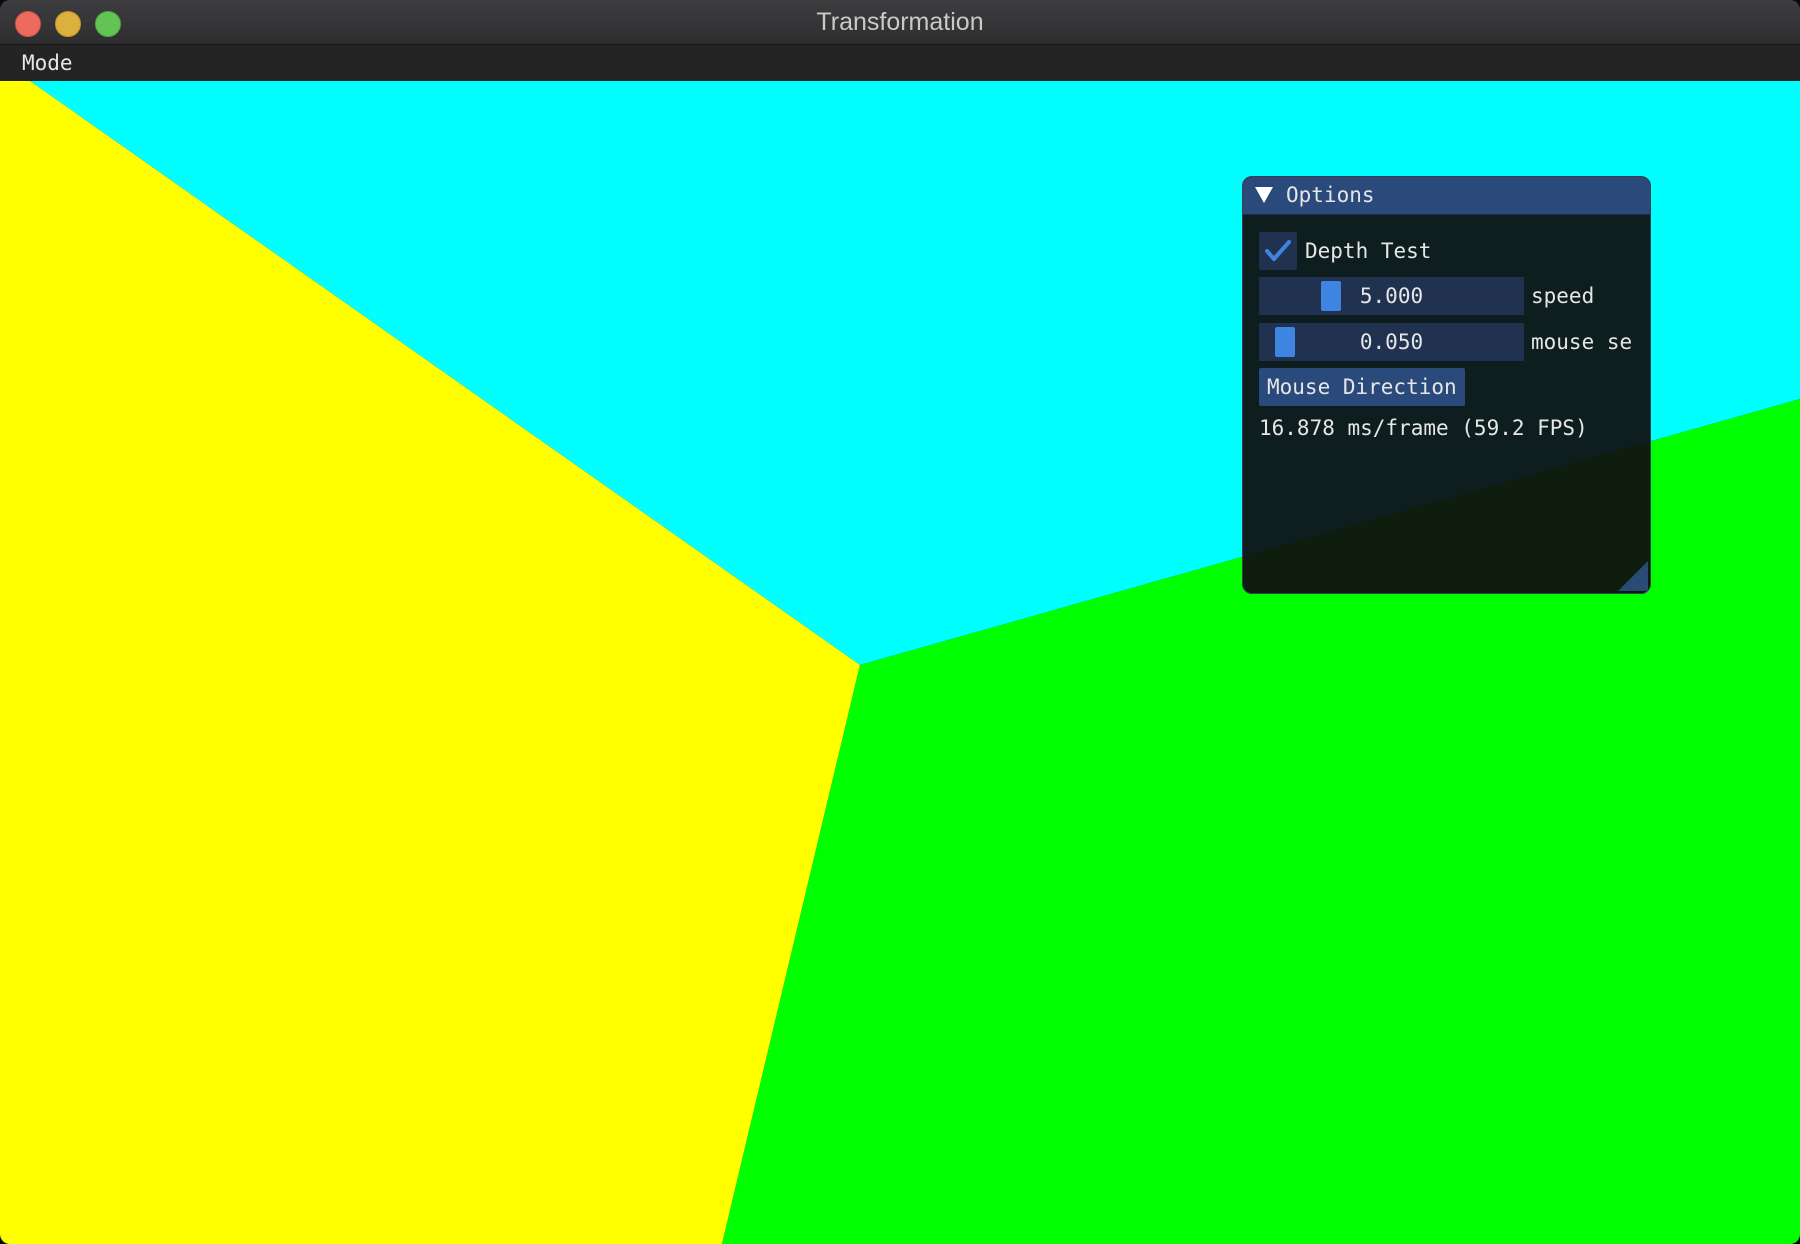 This screenshot has width=1800, height=1244. What do you see at coordinates (1633, 576) in the screenshot?
I see `resize-grip-icon` at bounding box center [1633, 576].